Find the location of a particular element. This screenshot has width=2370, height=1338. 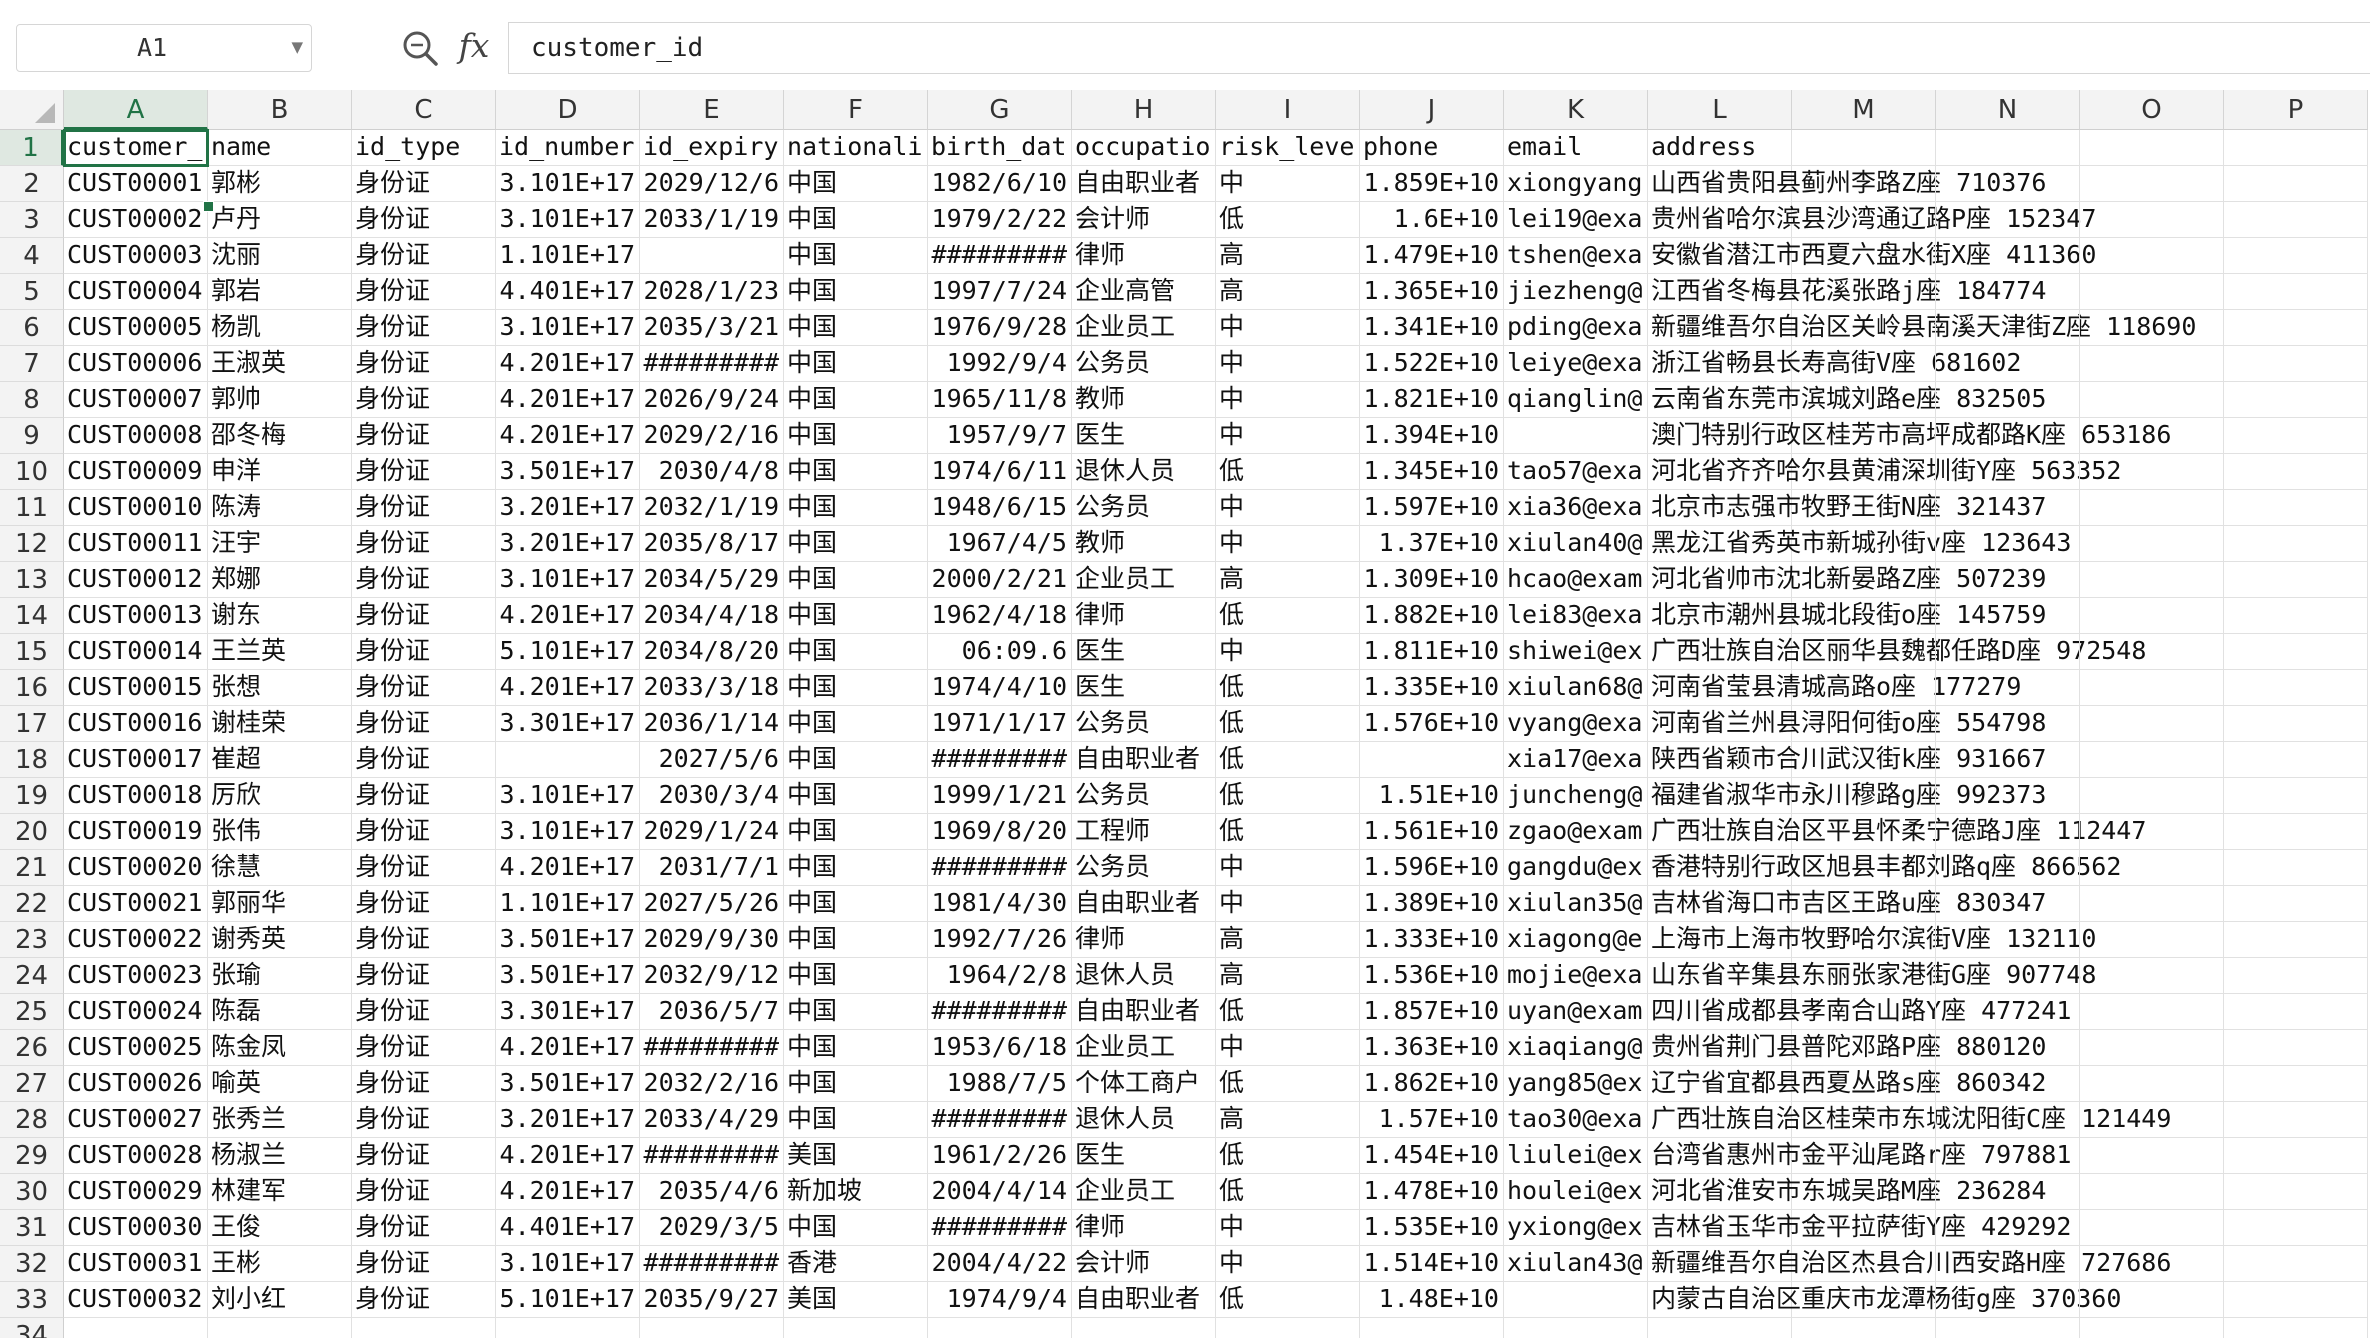

cell: 1969/8/20 is located at coordinates (1000, 832).